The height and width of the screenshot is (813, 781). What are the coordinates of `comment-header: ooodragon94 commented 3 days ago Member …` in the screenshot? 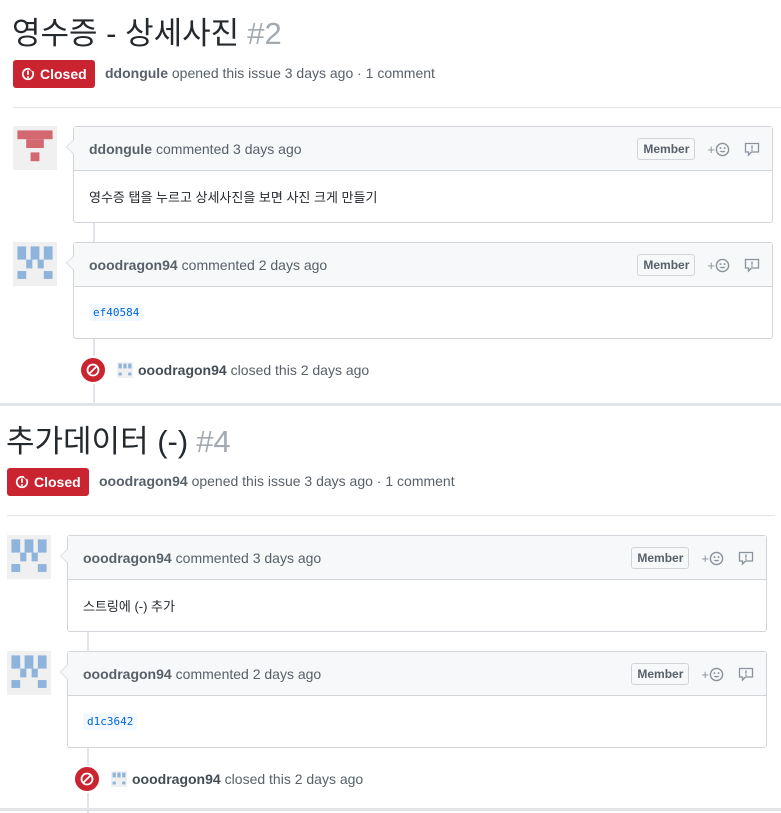 It's located at (417, 558).